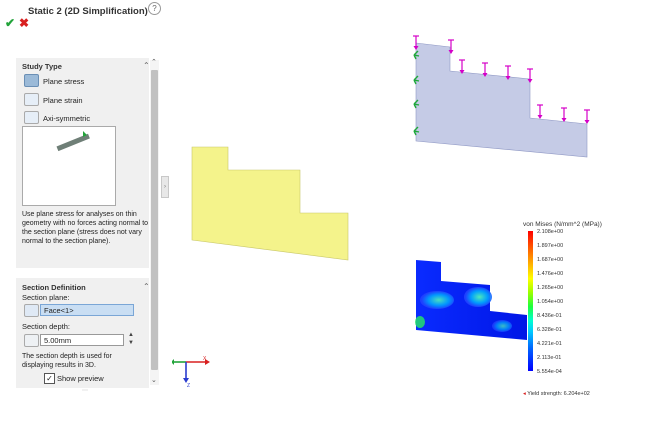  I want to click on legend-tick-label: 1.897e+00, so click(550, 246).